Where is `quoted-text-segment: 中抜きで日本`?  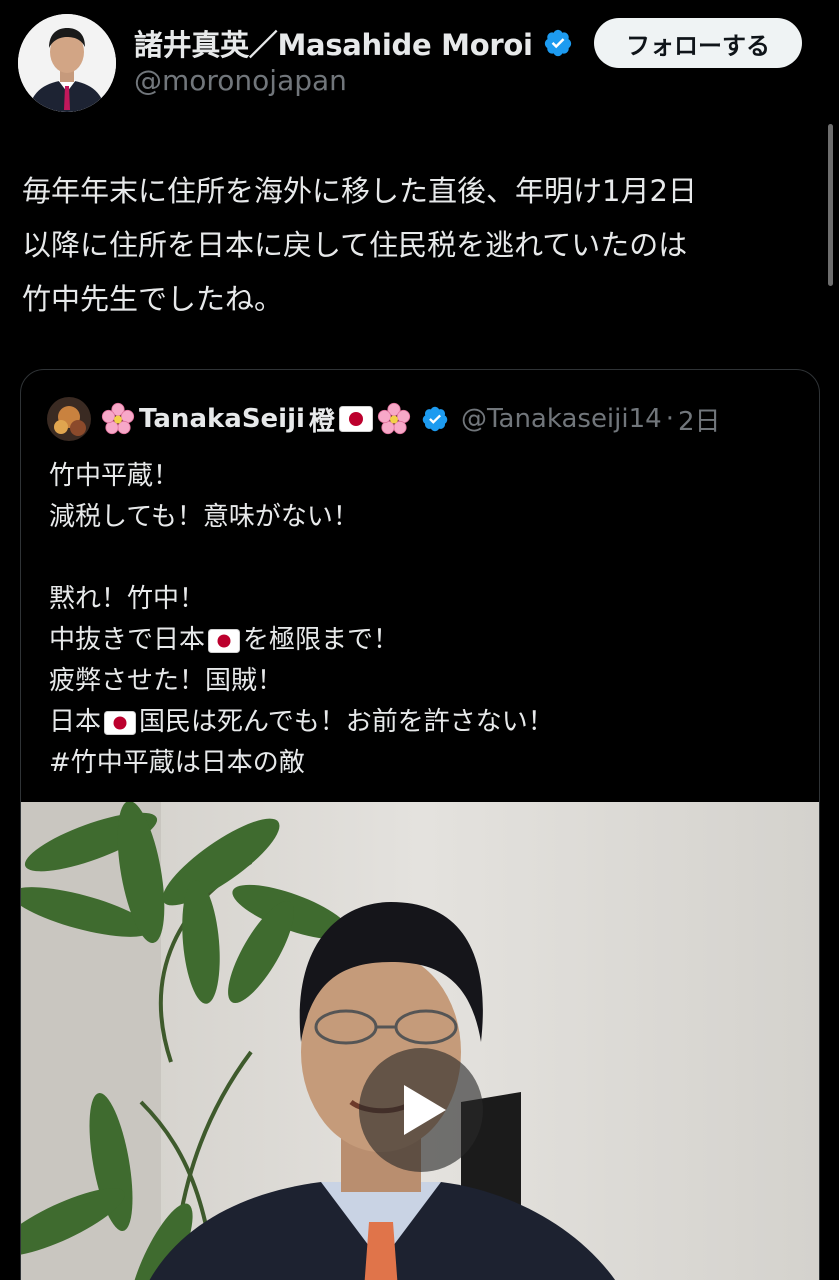 quoted-text-segment: 中抜きで日本 is located at coordinates (127, 640).